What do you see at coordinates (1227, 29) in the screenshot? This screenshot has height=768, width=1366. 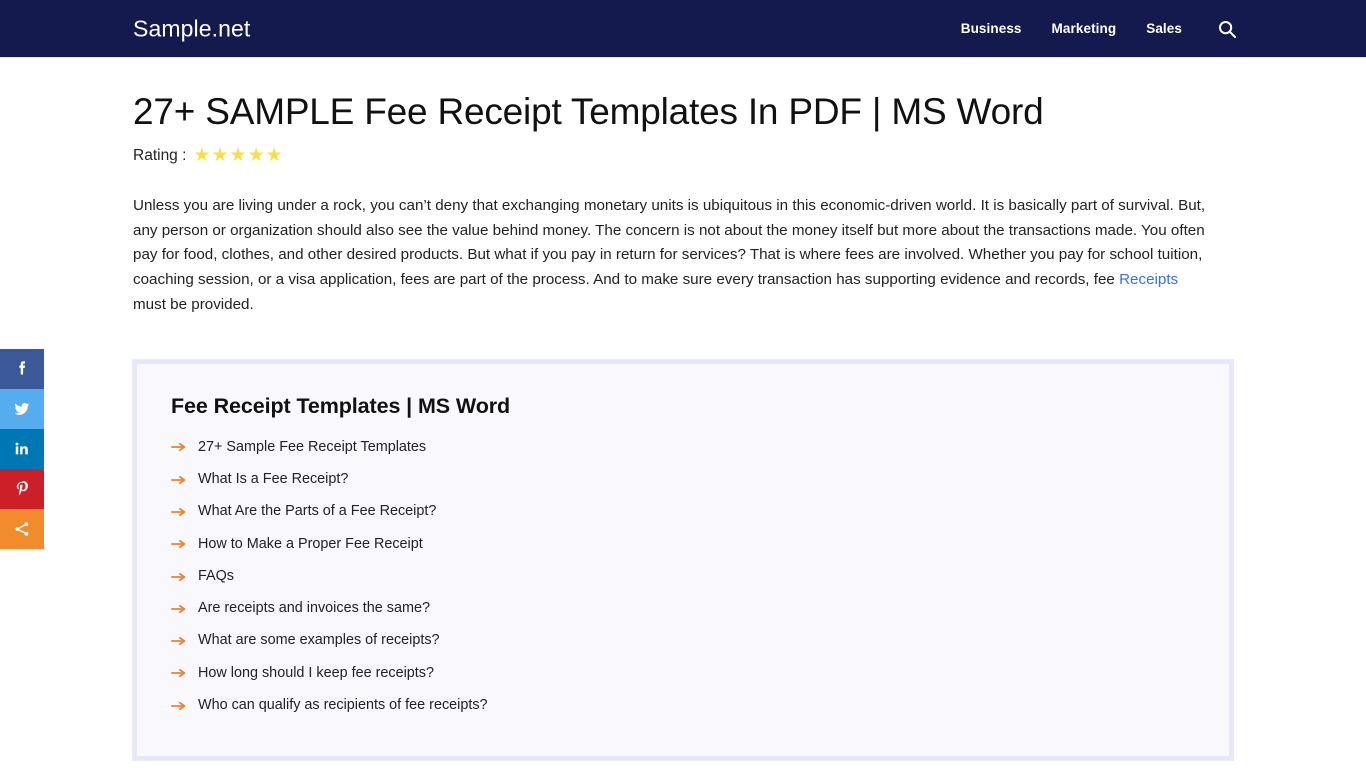 I see `search-icon` at bounding box center [1227, 29].